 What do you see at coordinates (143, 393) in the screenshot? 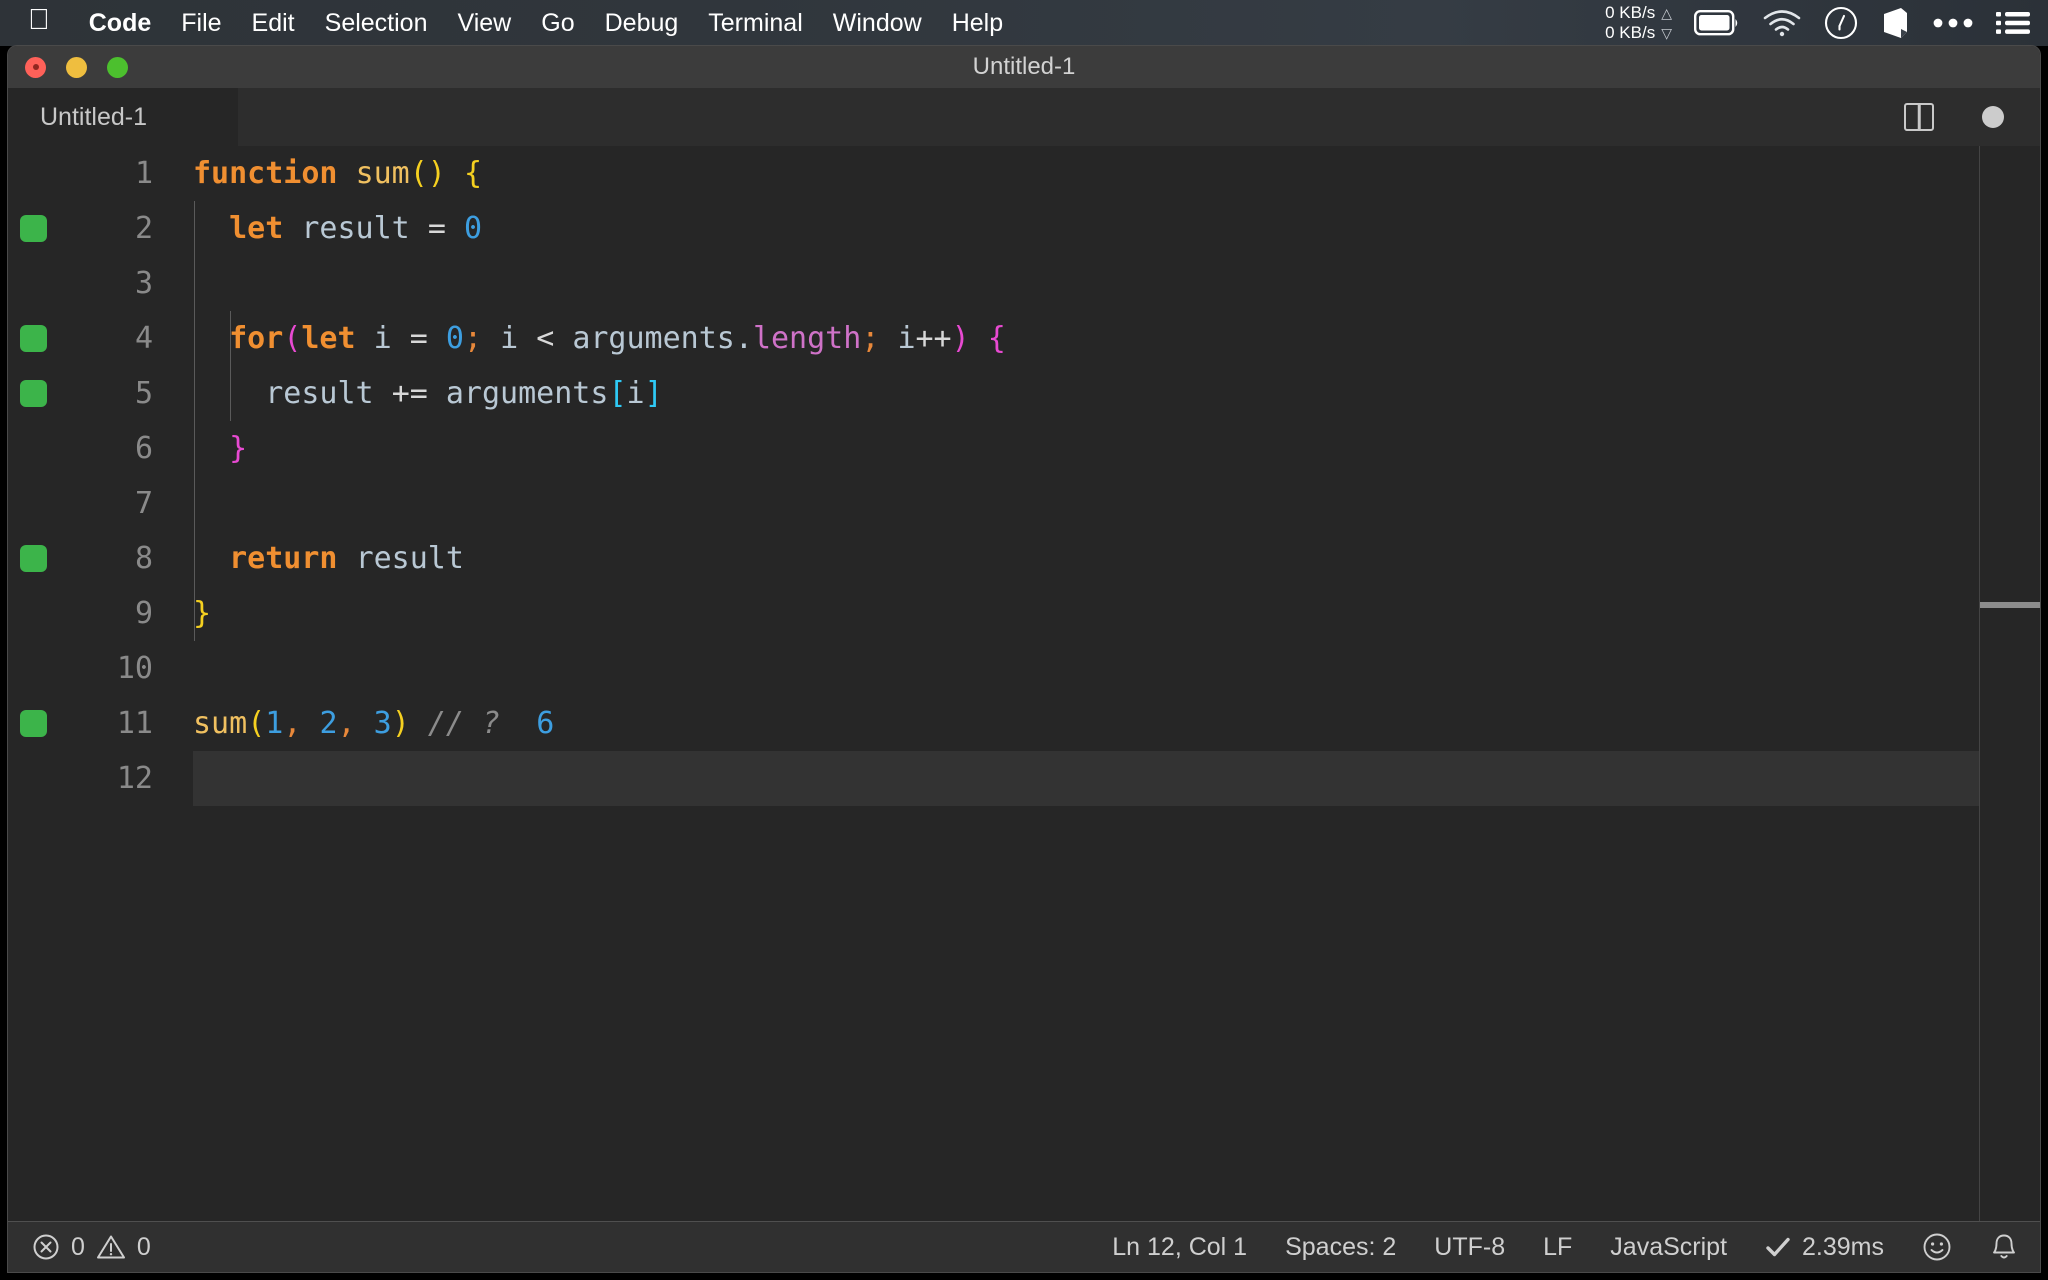
I see `line-number: 5` at bounding box center [143, 393].